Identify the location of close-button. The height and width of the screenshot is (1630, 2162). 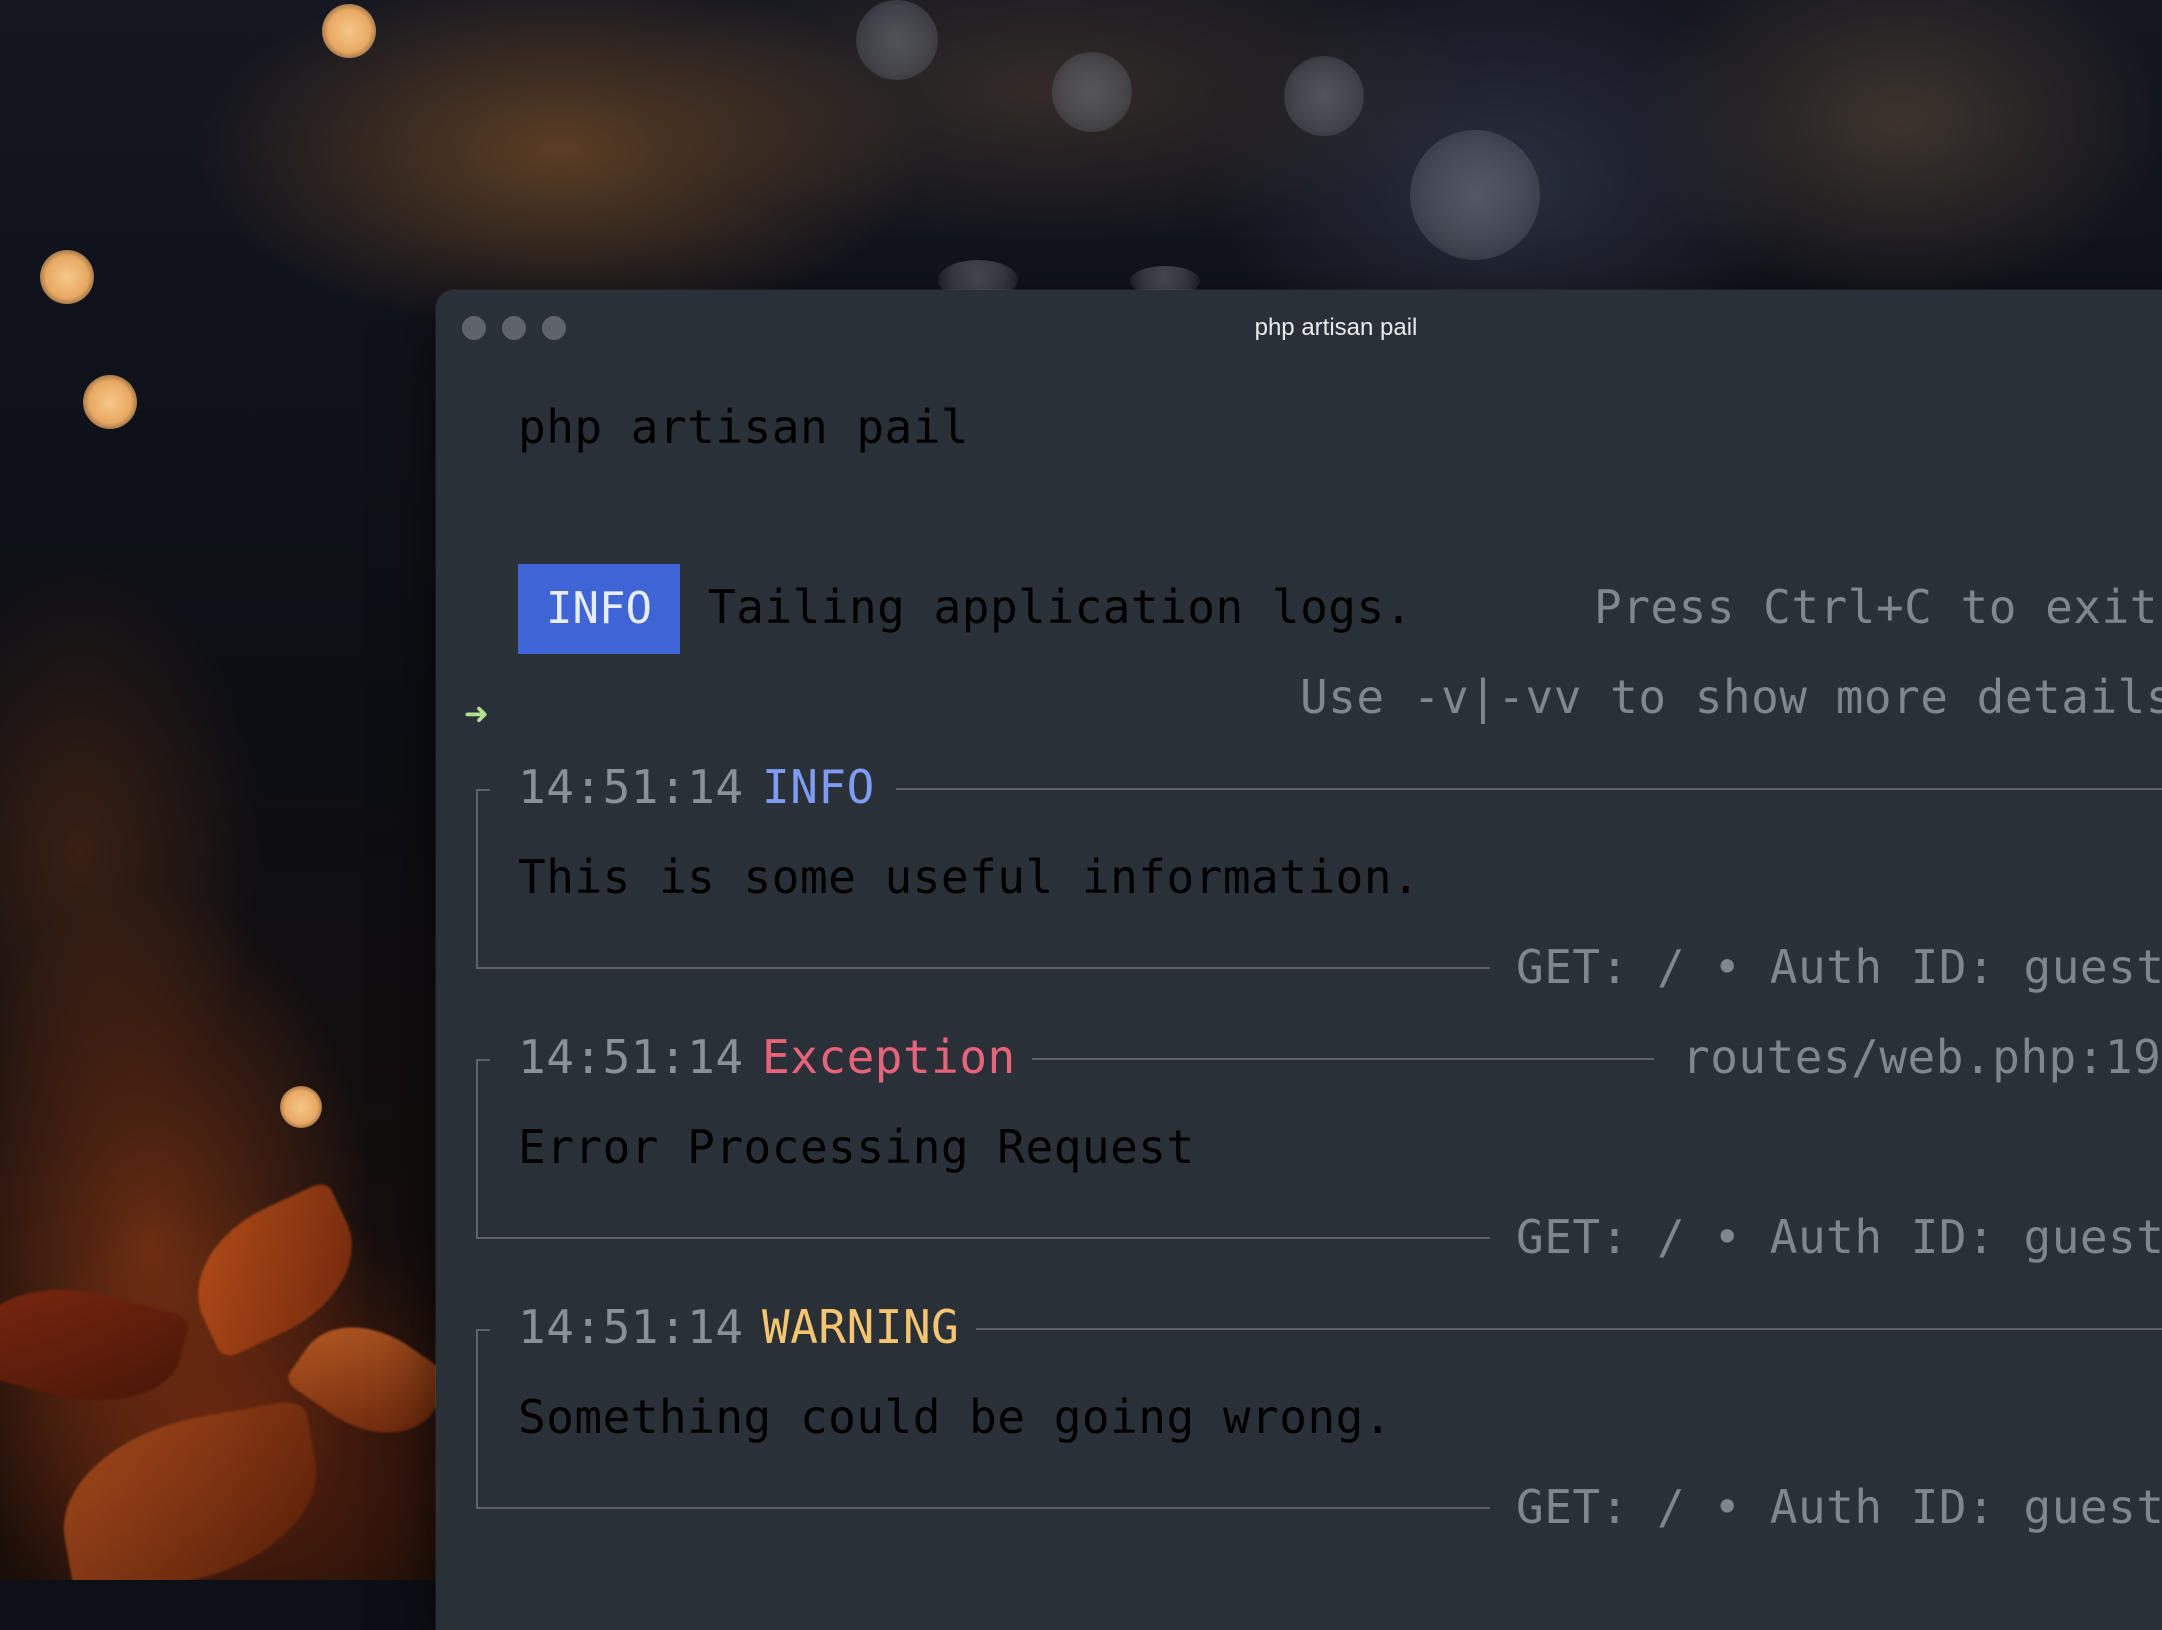
(474, 328).